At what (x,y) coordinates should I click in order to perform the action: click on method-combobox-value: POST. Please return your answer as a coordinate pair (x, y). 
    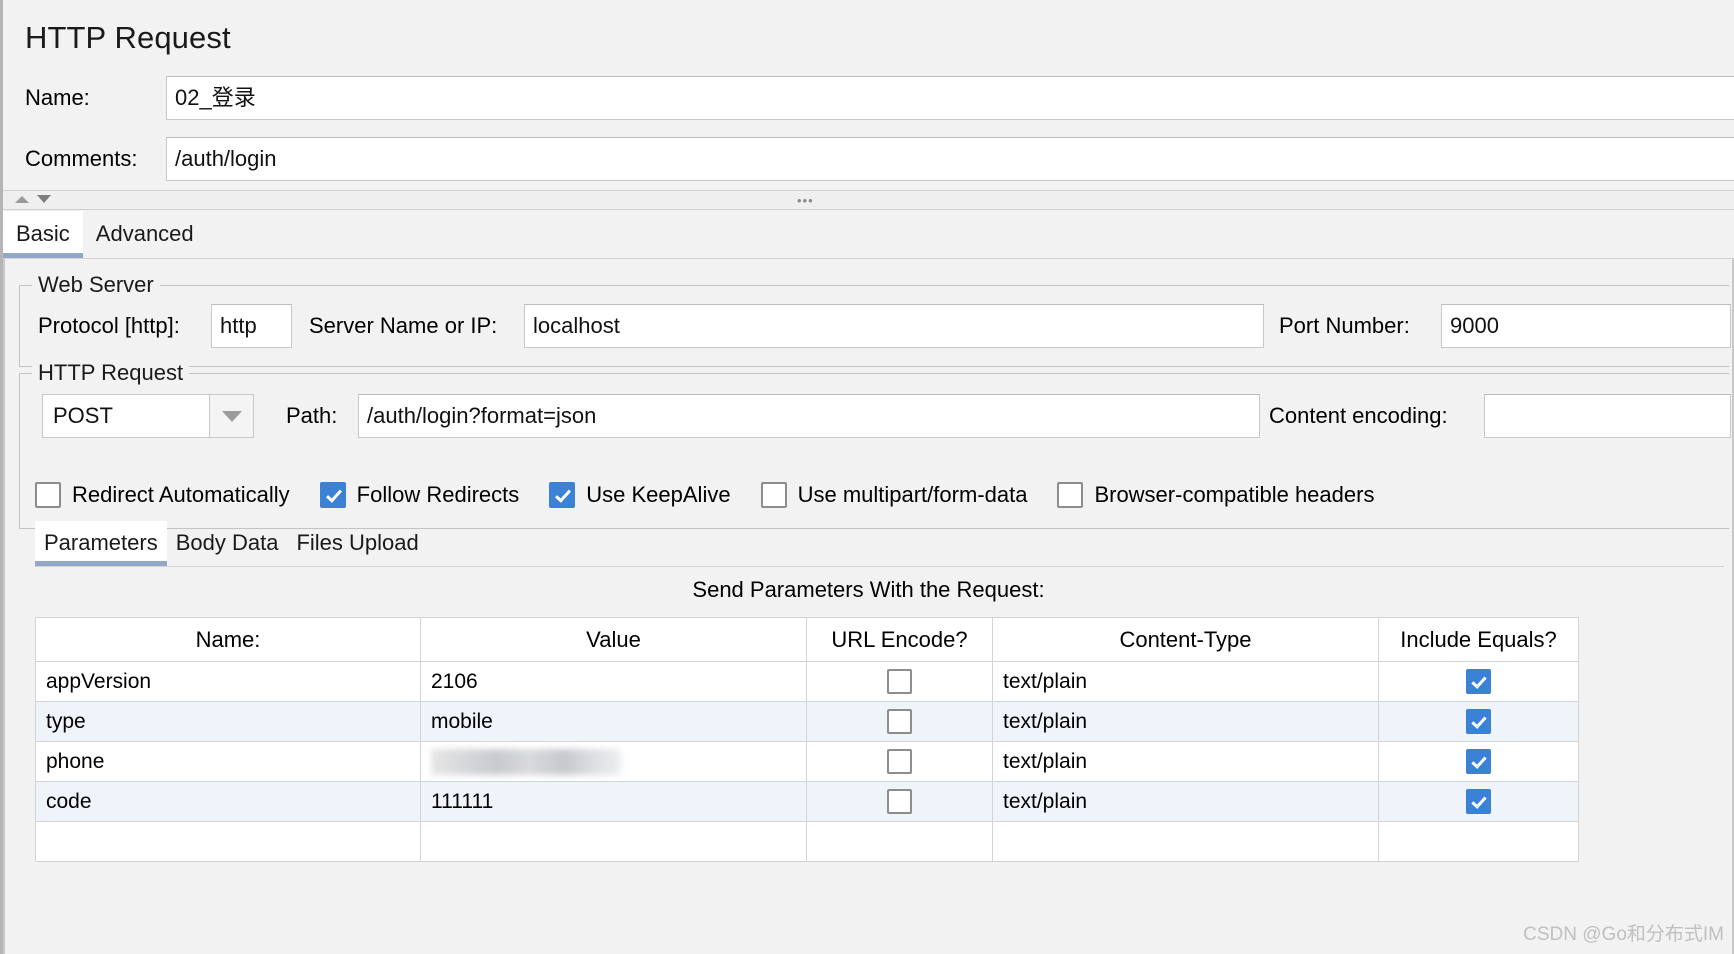
    Looking at the image, I should click on (125, 416).